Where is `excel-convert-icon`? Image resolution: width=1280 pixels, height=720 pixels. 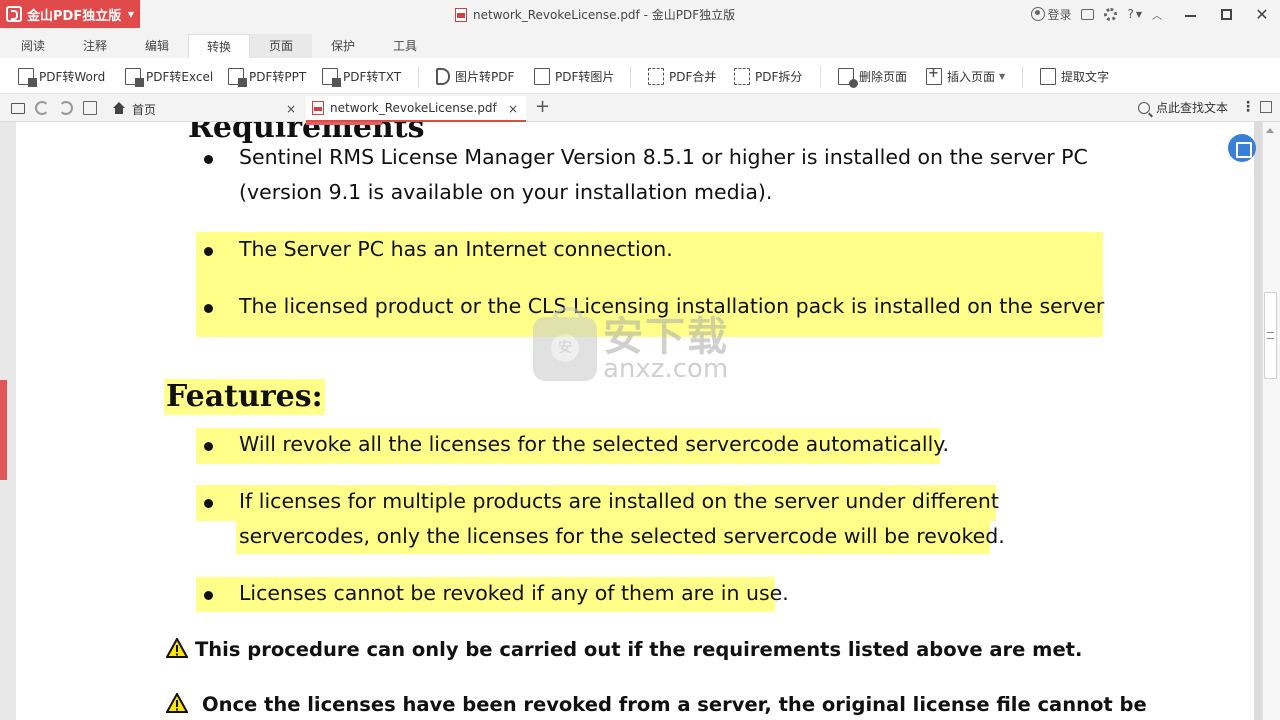
excel-convert-icon is located at coordinates (134, 77).